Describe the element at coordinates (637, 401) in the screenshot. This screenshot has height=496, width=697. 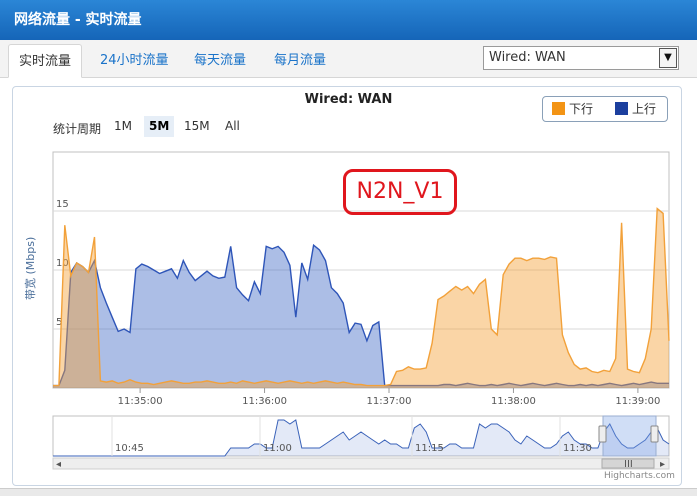
I see `x-tick-label: 11:39:00` at that location.